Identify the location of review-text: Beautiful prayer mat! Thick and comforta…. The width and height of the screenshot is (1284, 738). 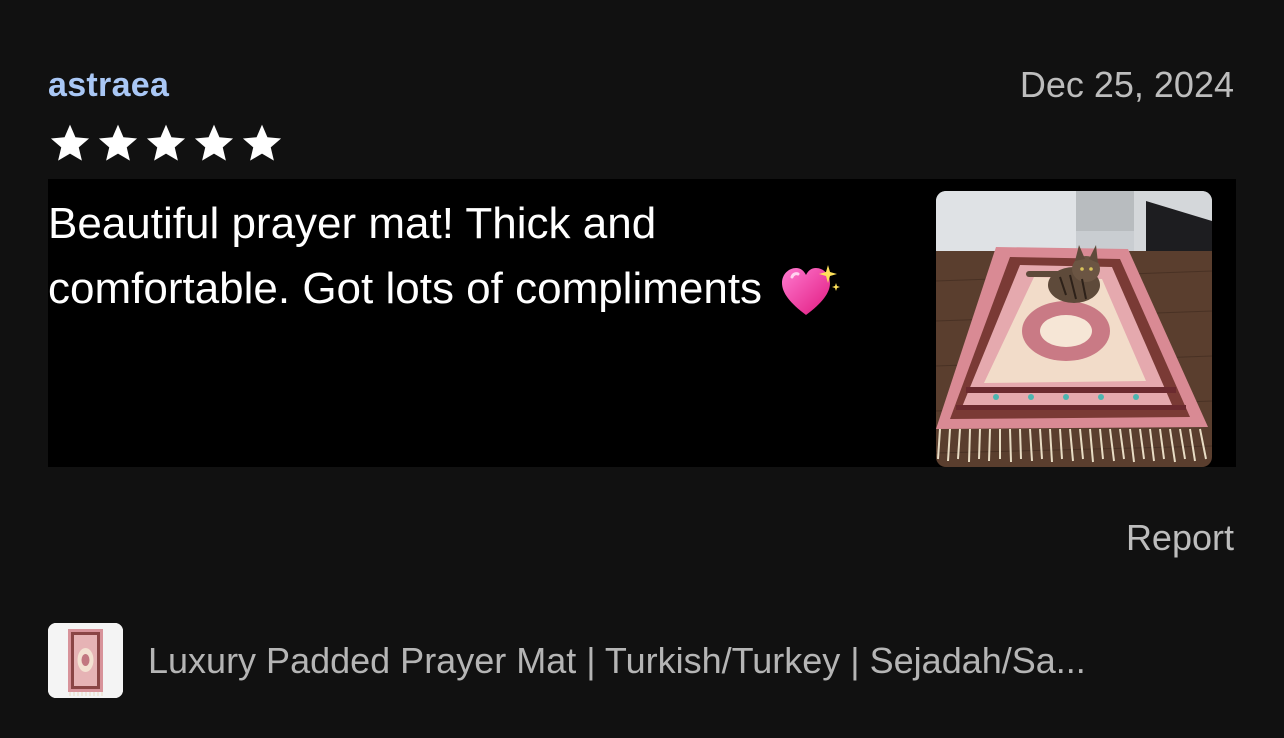
(405, 256).